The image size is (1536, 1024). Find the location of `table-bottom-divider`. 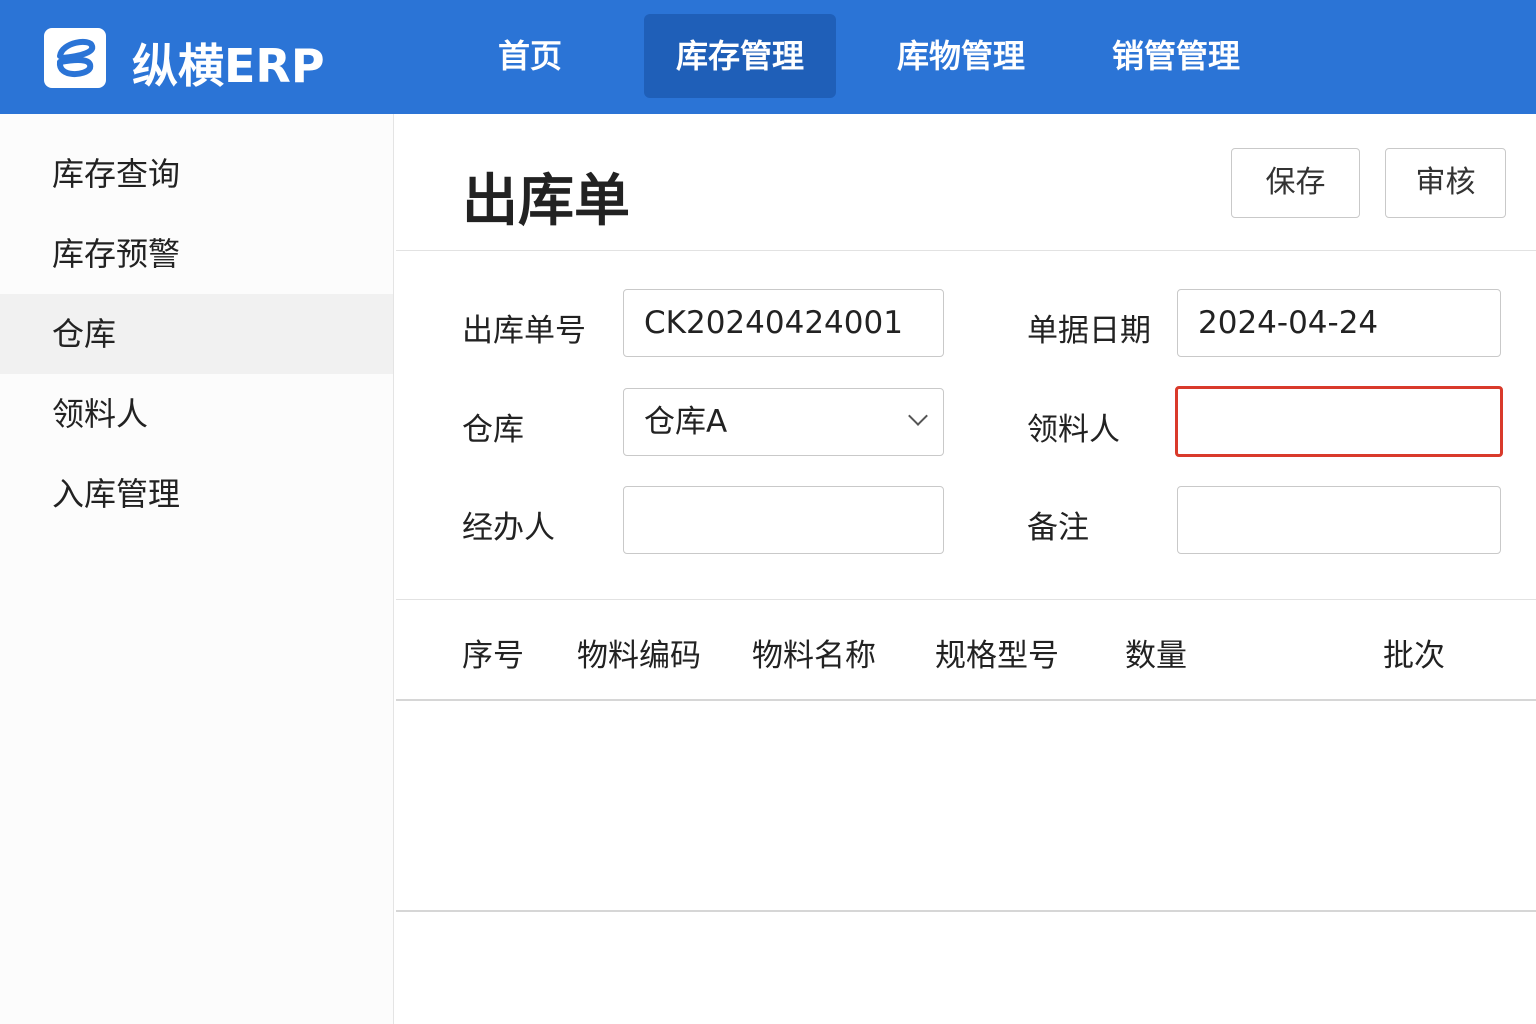

table-bottom-divider is located at coordinates (966, 911).